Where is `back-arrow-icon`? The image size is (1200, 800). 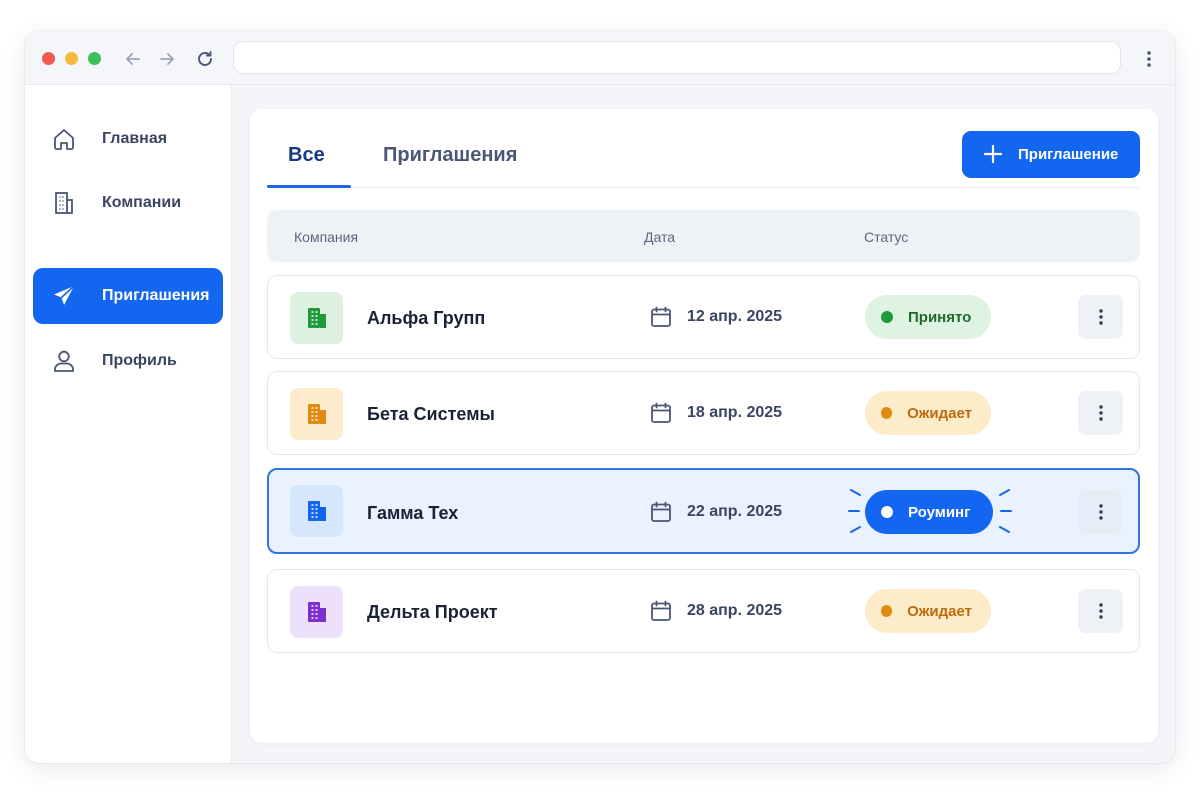
back-arrow-icon is located at coordinates (133, 59).